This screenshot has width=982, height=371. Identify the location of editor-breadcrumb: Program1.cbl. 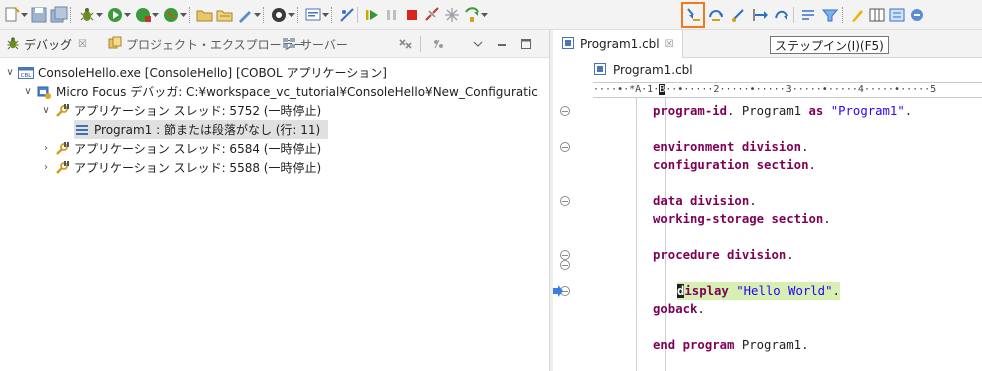
(767, 70).